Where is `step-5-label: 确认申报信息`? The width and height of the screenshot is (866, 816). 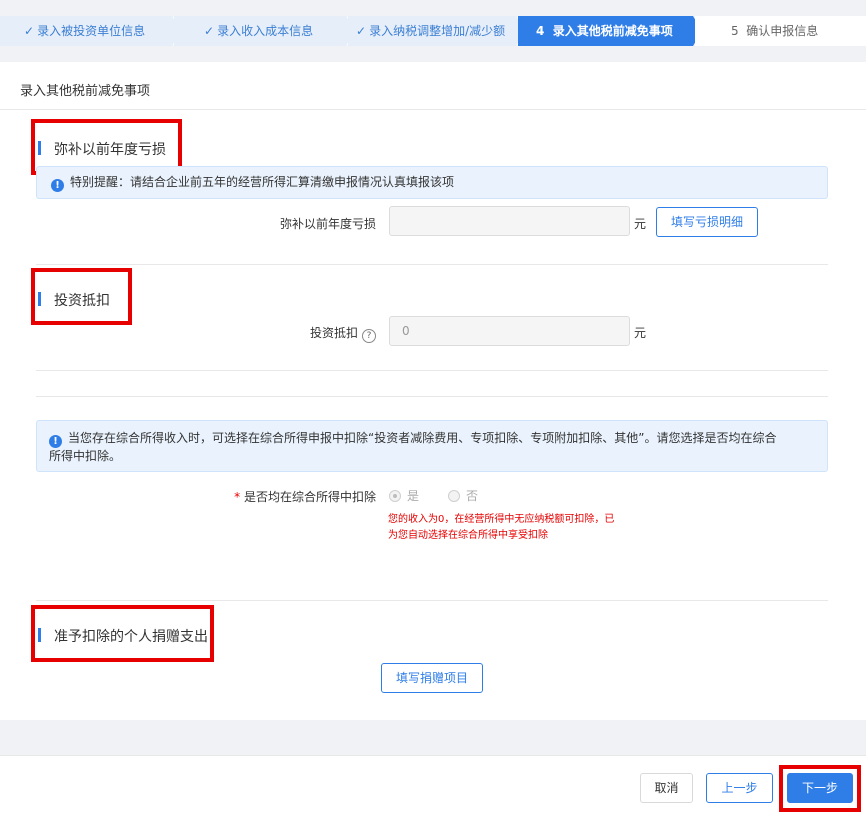
step-5-label: 确认申报信息 is located at coordinates (782, 31).